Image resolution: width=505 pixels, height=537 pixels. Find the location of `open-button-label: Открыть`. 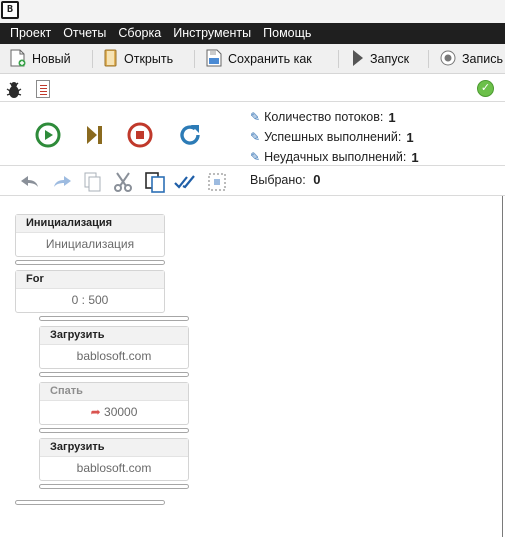

open-button-label: Открыть is located at coordinates (149, 59).